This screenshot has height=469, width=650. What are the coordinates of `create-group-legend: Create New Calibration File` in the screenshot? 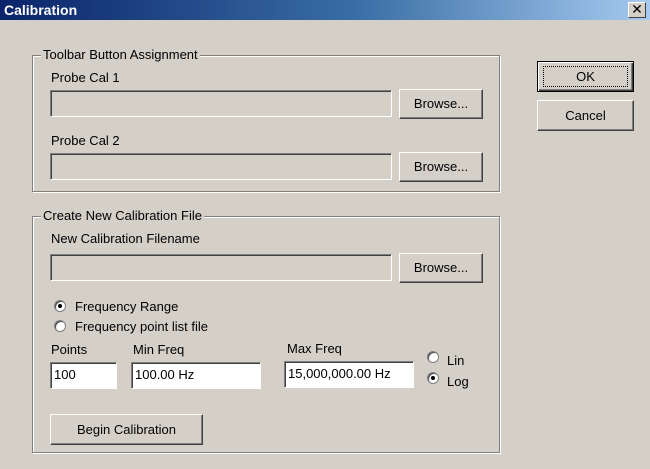 It's located at (122, 215).